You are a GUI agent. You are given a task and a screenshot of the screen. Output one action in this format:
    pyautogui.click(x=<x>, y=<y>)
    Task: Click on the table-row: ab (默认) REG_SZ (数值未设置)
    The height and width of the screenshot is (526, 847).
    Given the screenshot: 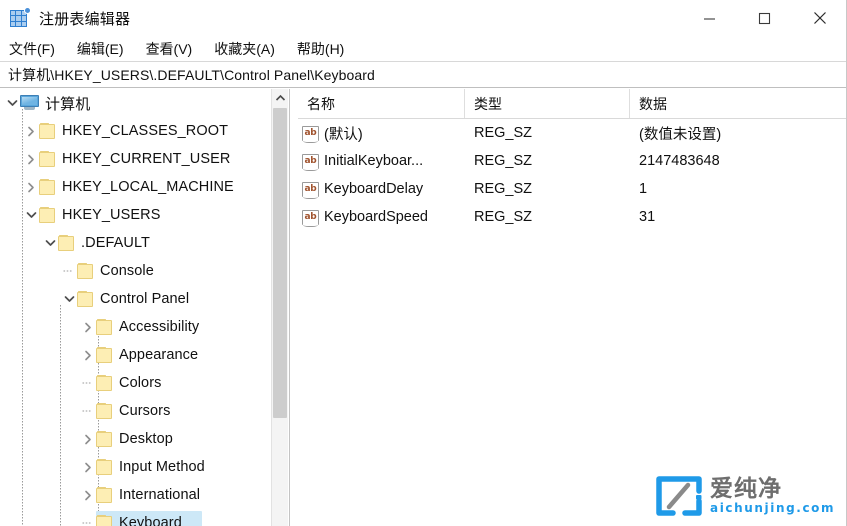 What is the action you would take?
    pyautogui.click(x=572, y=133)
    